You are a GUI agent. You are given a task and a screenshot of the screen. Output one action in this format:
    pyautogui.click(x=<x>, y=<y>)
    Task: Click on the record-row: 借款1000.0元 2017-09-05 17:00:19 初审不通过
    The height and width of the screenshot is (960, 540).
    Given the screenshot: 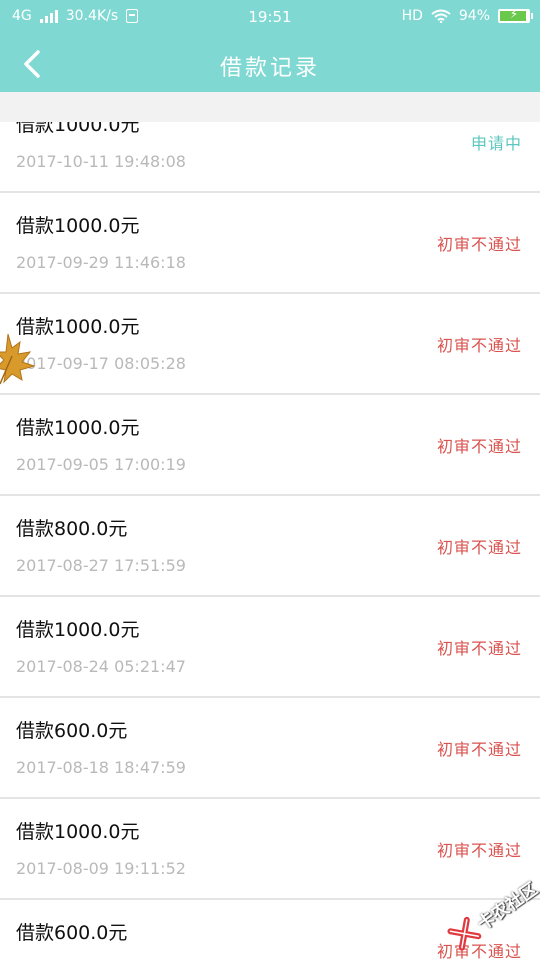 What is the action you would take?
    pyautogui.click(x=270, y=445)
    